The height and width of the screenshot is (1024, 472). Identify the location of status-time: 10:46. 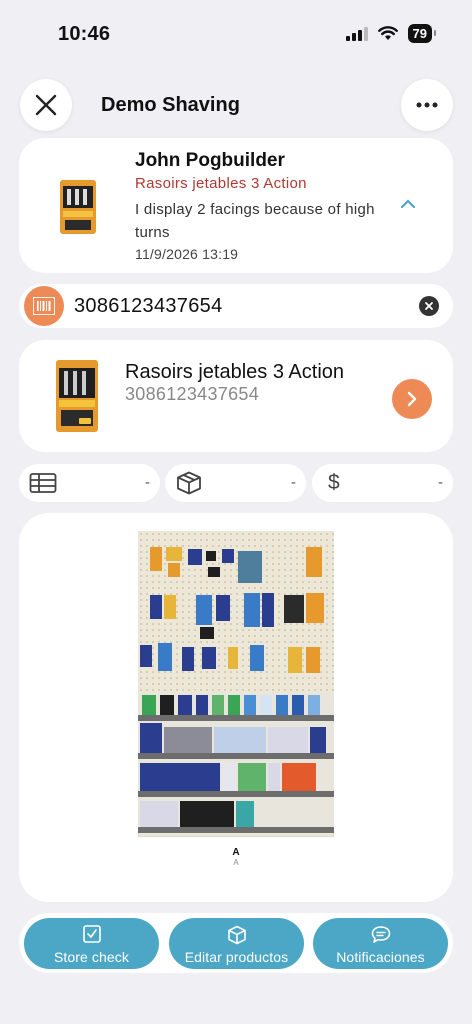
(84, 34).